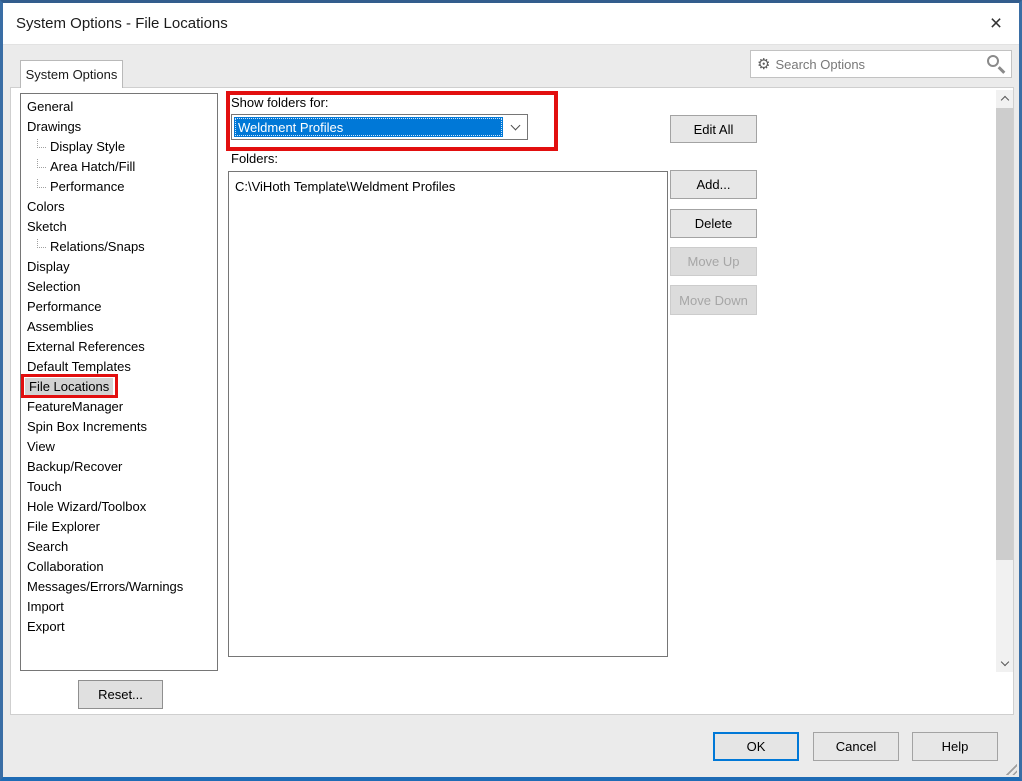  I want to click on dialog-title: System Options - File Locations, so click(122, 23).